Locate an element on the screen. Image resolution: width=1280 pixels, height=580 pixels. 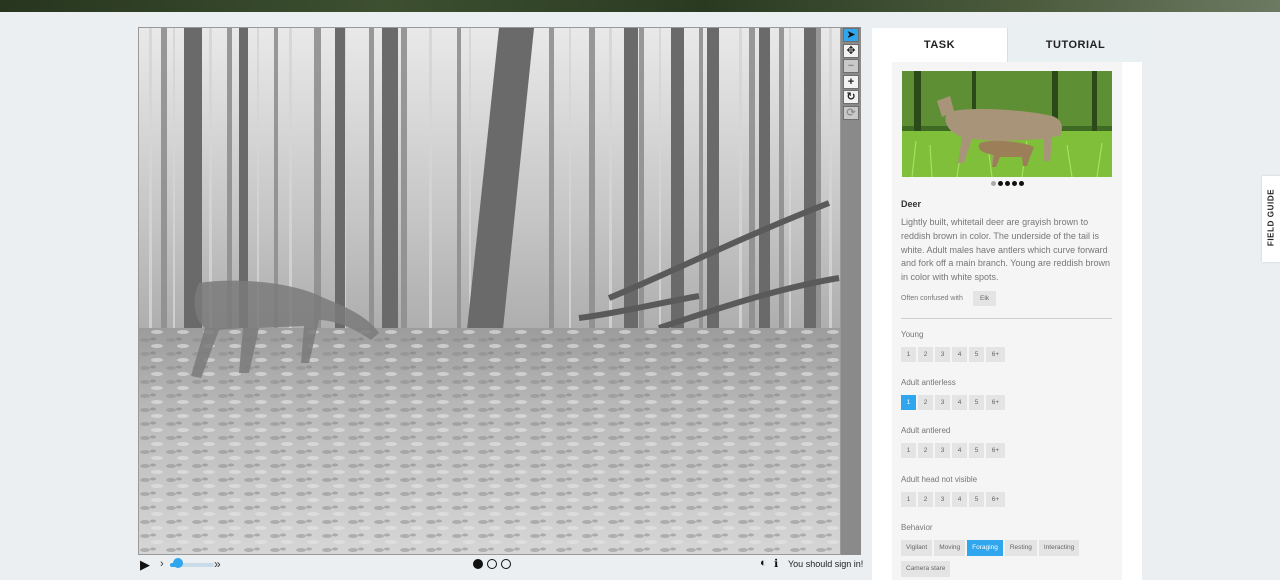
pointer-icon: ➤ is located at coordinates (851, 35).